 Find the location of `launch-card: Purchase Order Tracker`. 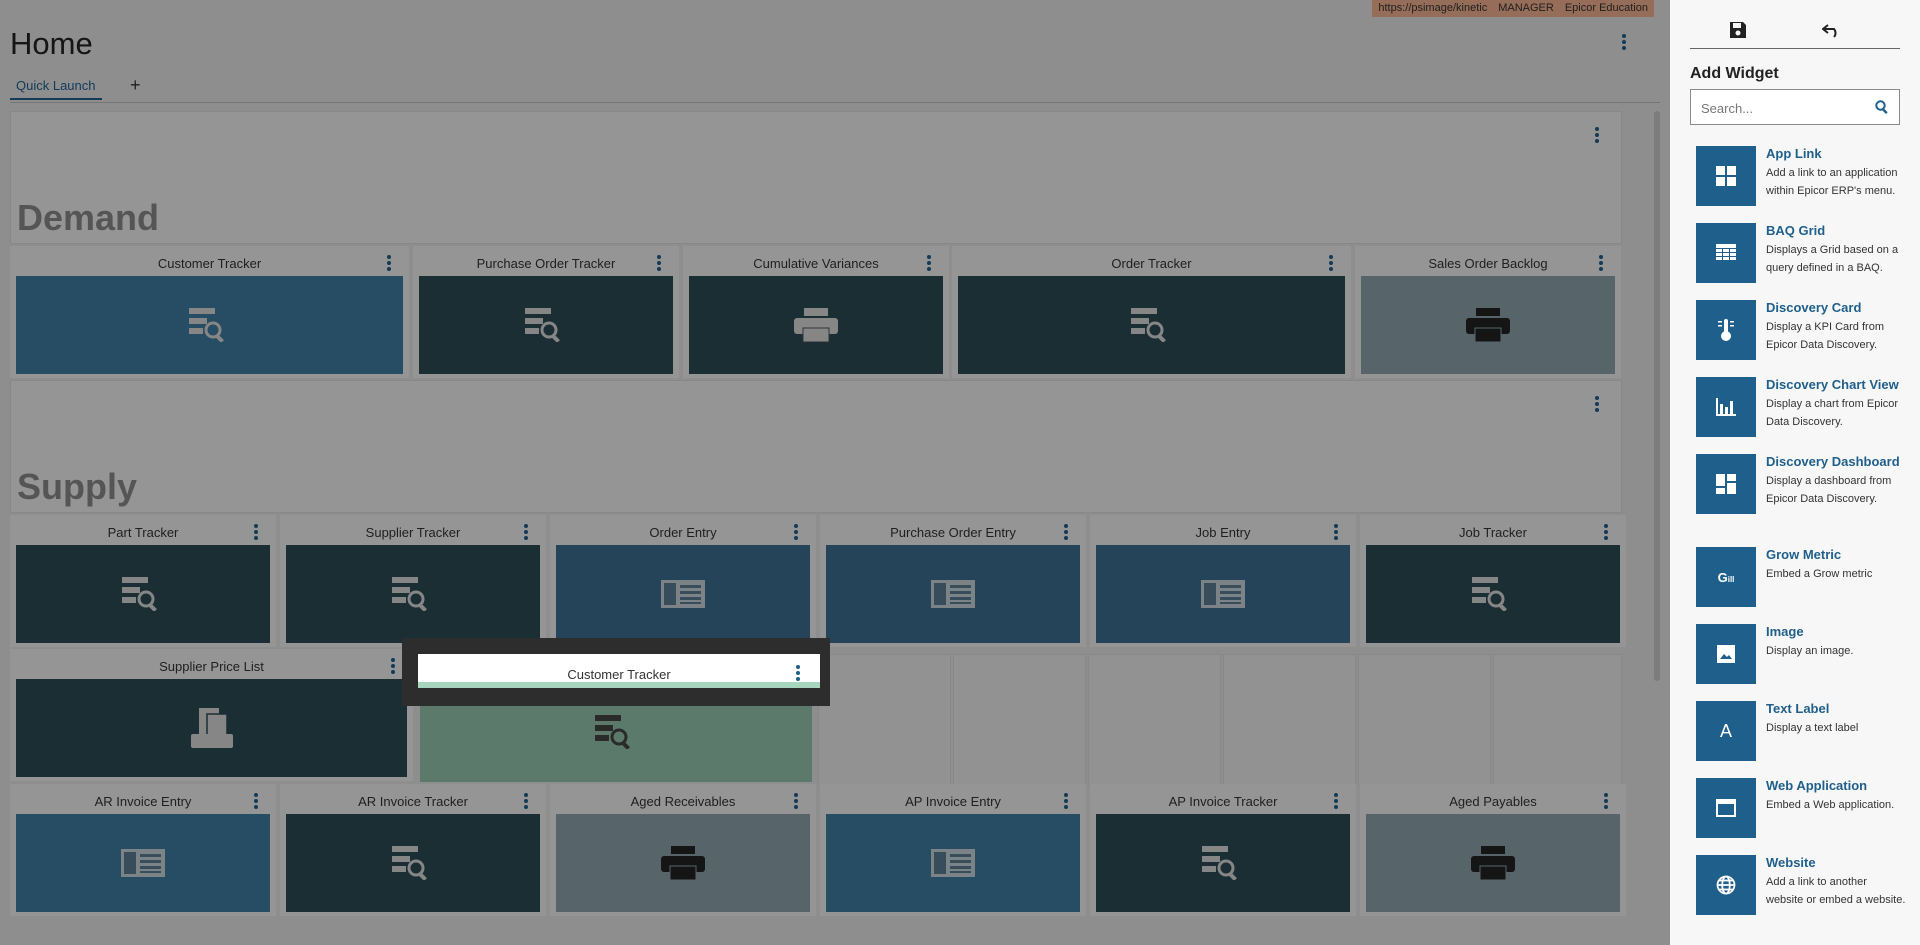

launch-card: Purchase Order Tracker is located at coordinates (546, 312).